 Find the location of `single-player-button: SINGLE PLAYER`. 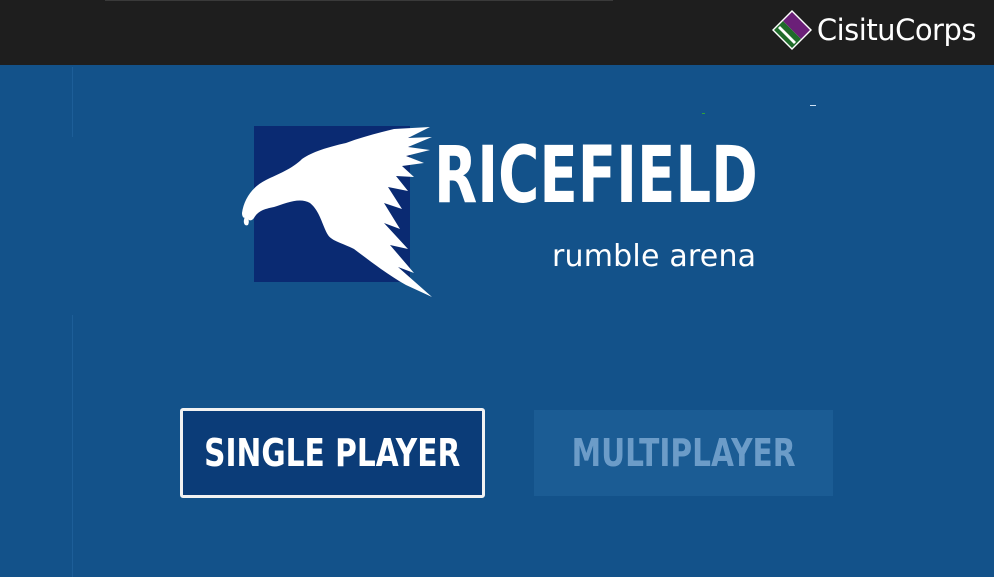

single-player-button: SINGLE PLAYER is located at coordinates (332, 453).